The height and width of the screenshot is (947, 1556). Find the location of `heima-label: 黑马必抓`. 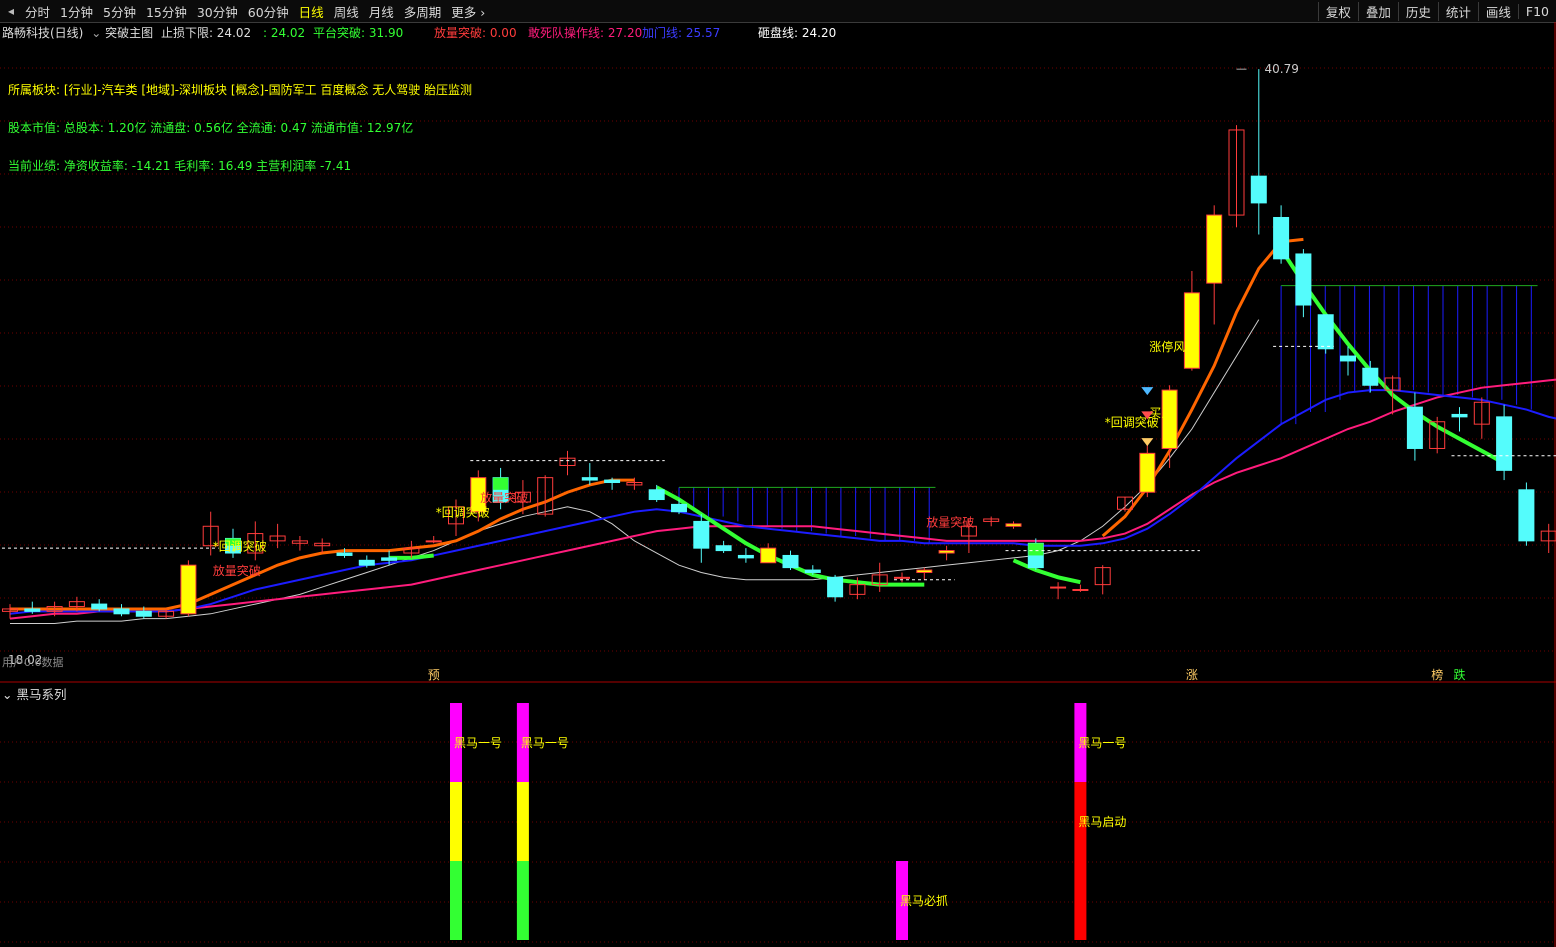

heima-label: 黑马必抓 is located at coordinates (924, 901).